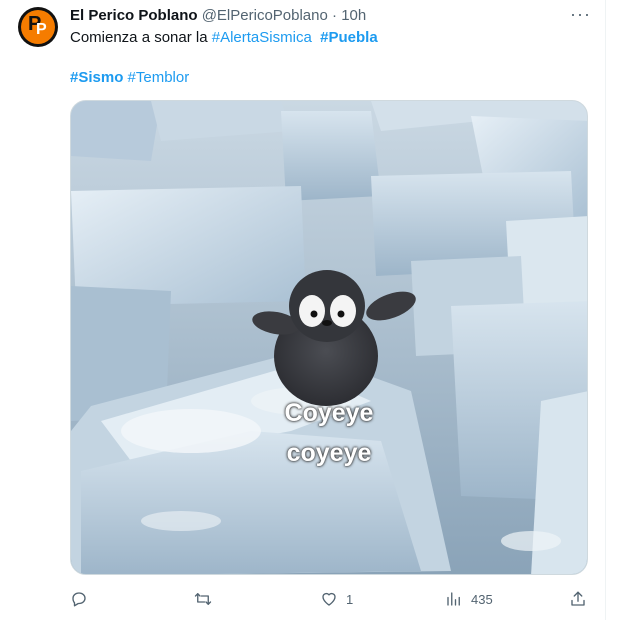 The image size is (621, 620). I want to click on hashtag-sismo: #Sismo, so click(96, 77).